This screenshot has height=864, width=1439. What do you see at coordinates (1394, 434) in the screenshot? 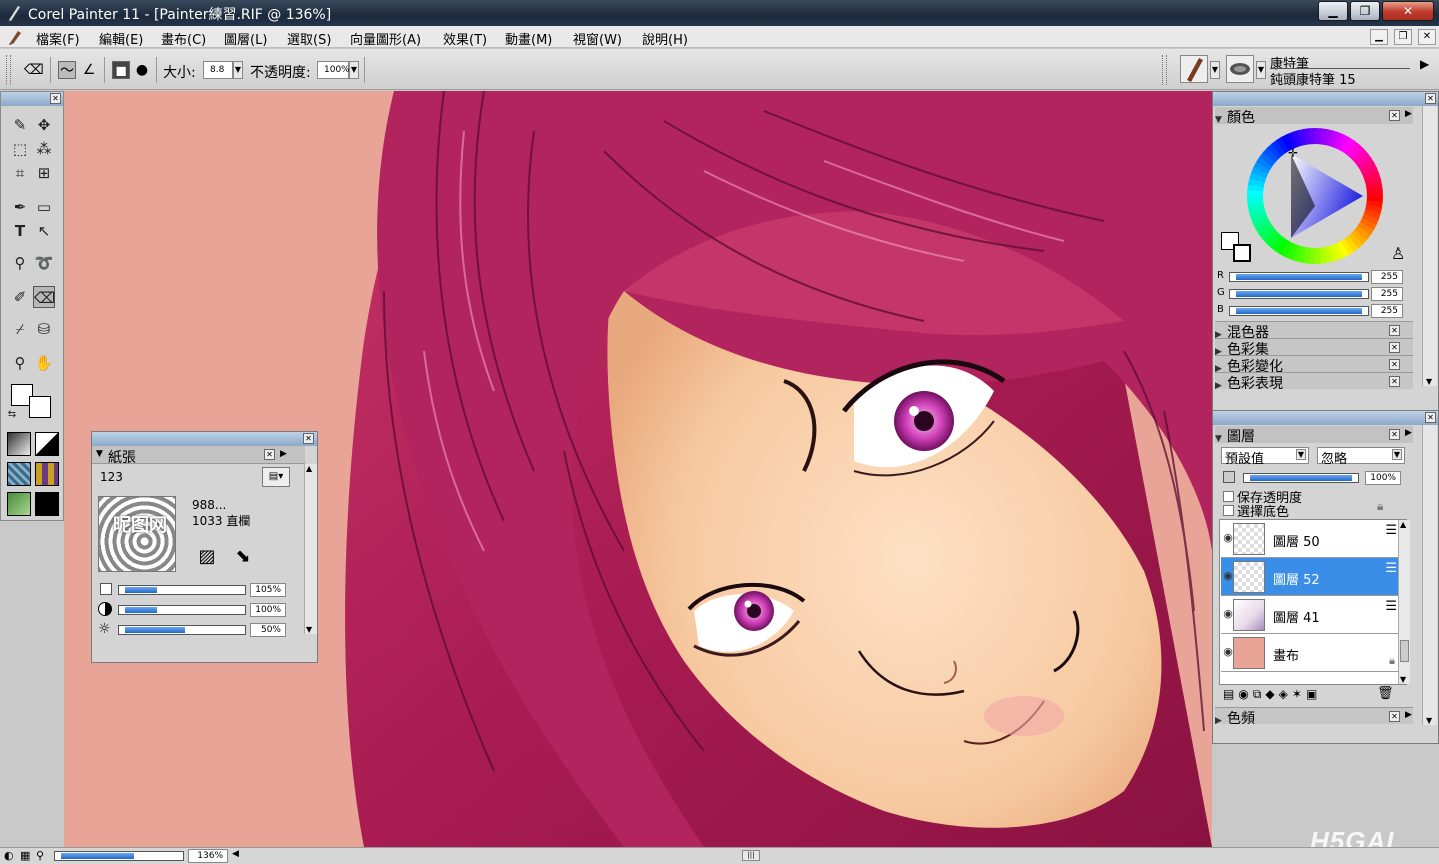
I see `layers-section-close-icon: ✕` at bounding box center [1394, 434].